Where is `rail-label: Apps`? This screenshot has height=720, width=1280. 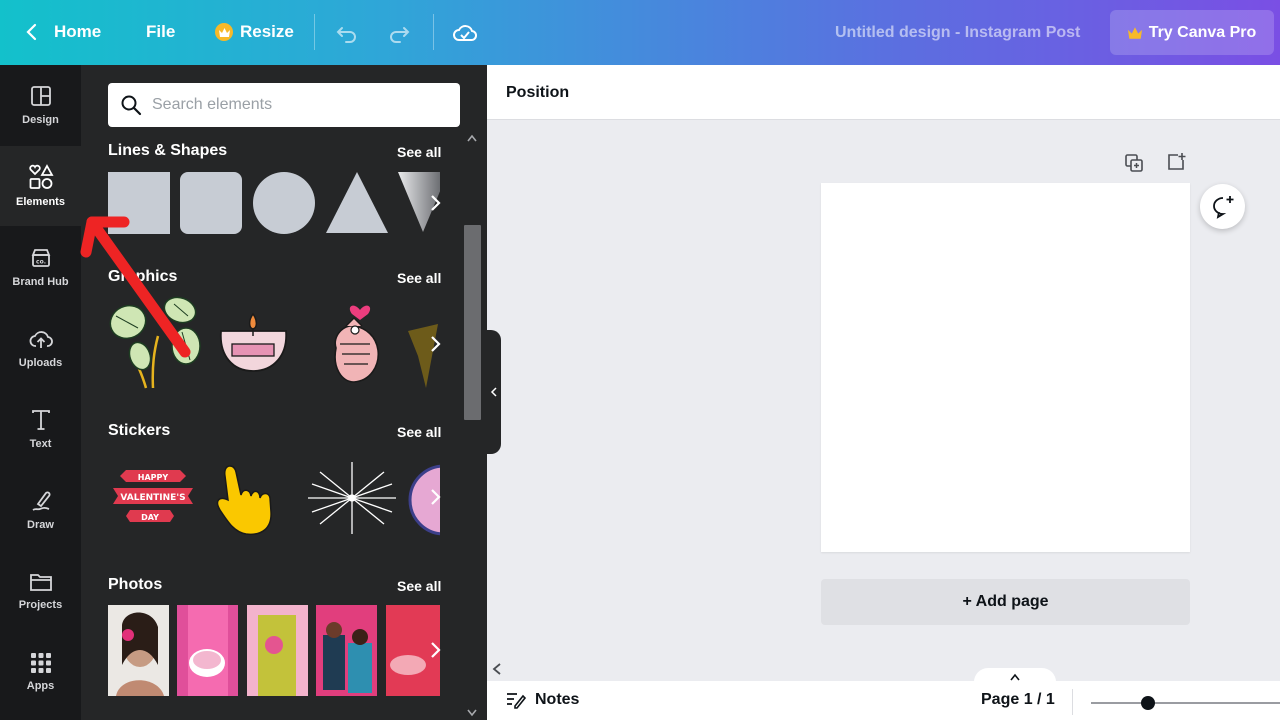
rail-label: Apps is located at coordinates (40, 686).